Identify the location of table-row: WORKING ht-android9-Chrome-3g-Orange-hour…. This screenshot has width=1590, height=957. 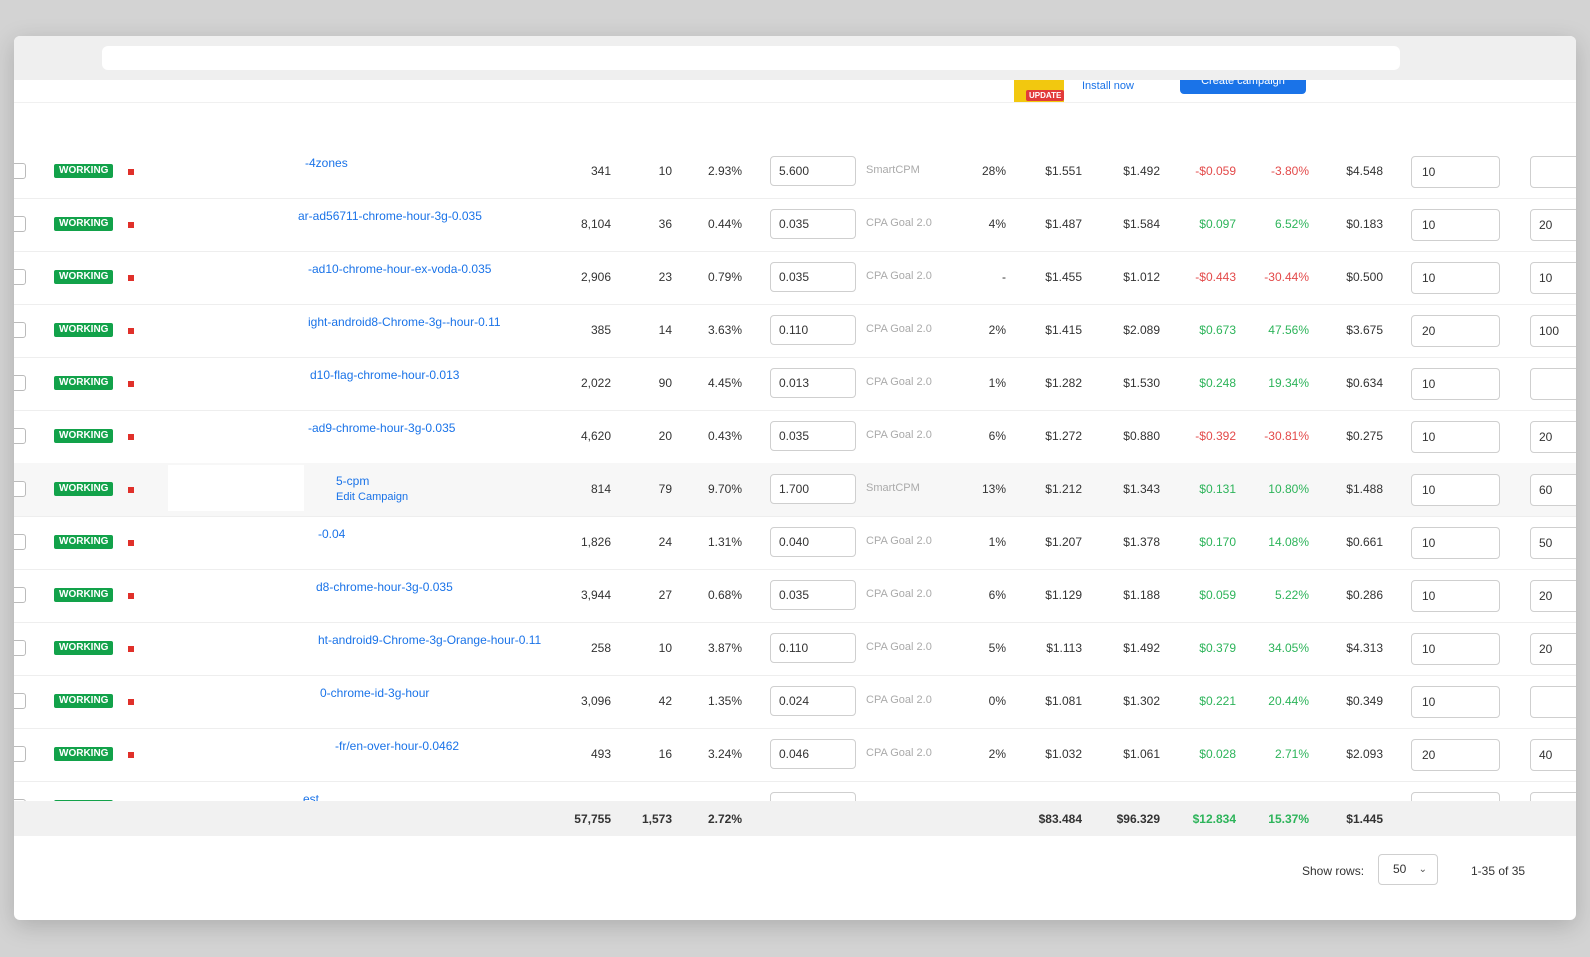
(795, 649).